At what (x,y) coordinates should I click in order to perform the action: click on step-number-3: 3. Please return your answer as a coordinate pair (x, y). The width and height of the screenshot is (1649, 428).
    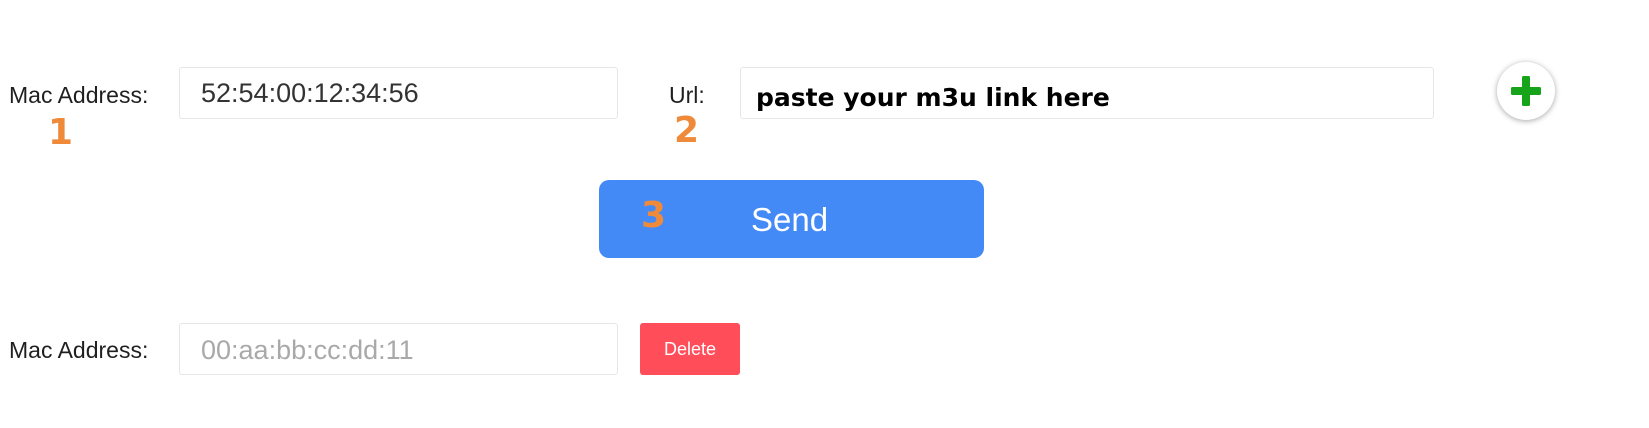
    Looking at the image, I should click on (654, 215).